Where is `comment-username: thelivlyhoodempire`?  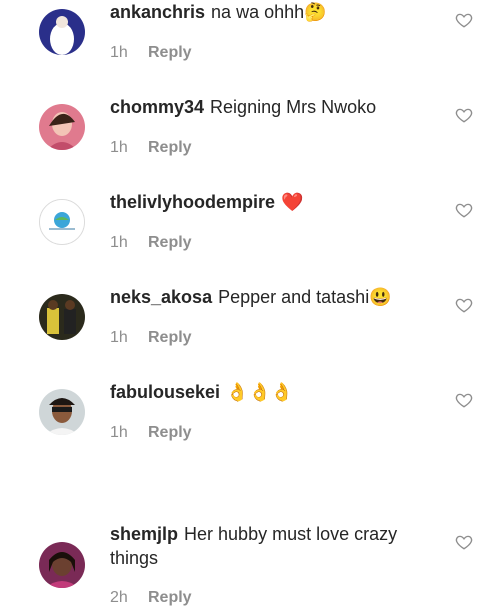 comment-username: thelivlyhoodempire is located at coordinates (192, 202).